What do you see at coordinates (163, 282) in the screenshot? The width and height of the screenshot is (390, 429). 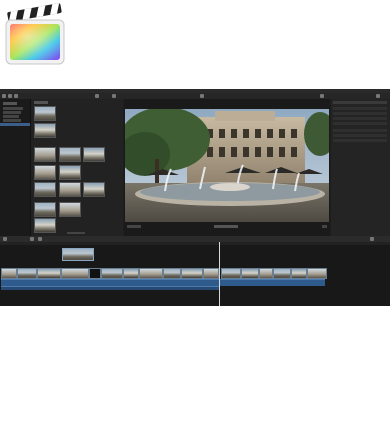 I see `audio-waveform` at bounding box center [163, 282].